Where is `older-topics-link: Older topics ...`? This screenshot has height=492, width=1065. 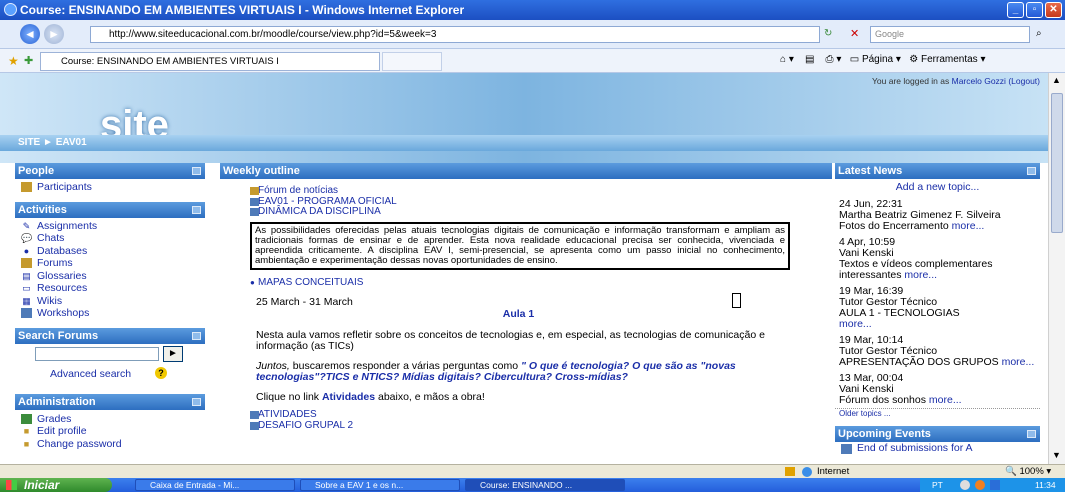
older-topics-link: Older topics ... is located at coordinates (865, 413).